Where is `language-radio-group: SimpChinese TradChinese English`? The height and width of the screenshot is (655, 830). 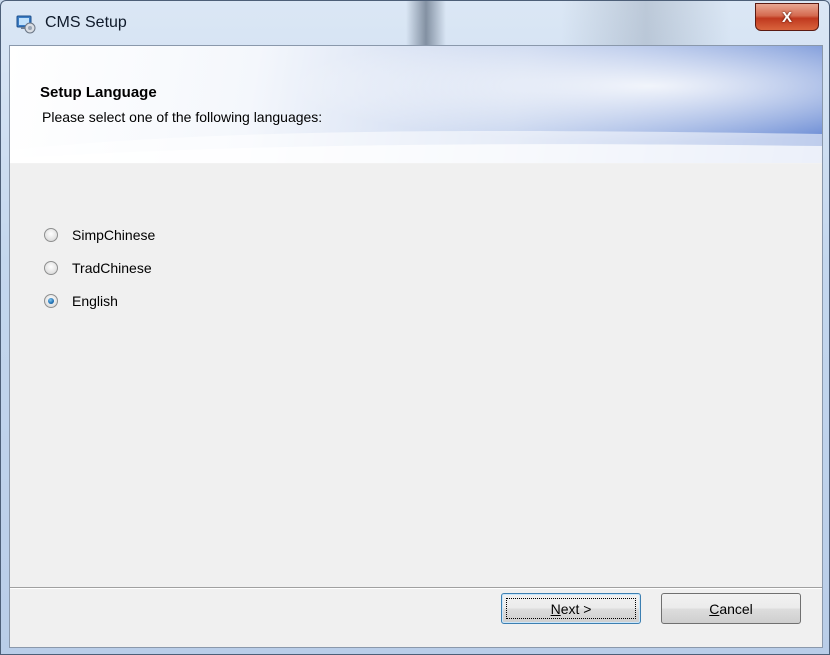
language-radio-group: SimpChinese TradChinese English is located at coordinates (99, 267).